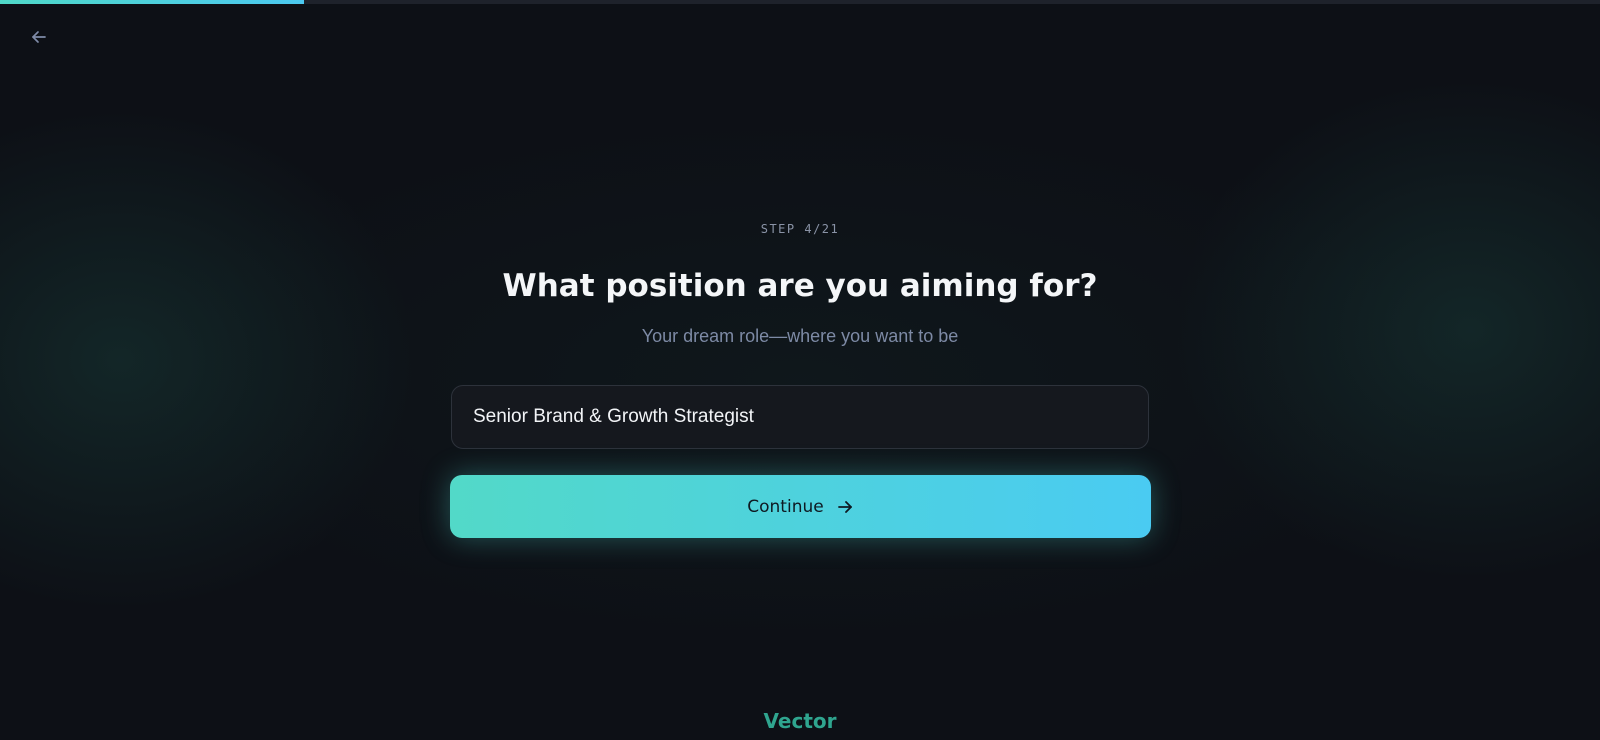 Image resolution: width=1600 pixels, height=740 pixels. What do you see at coordinates (800, 229) in the screenshot?
I see `step-indicator: STEP 4/21` at bounding box center [800, 229].